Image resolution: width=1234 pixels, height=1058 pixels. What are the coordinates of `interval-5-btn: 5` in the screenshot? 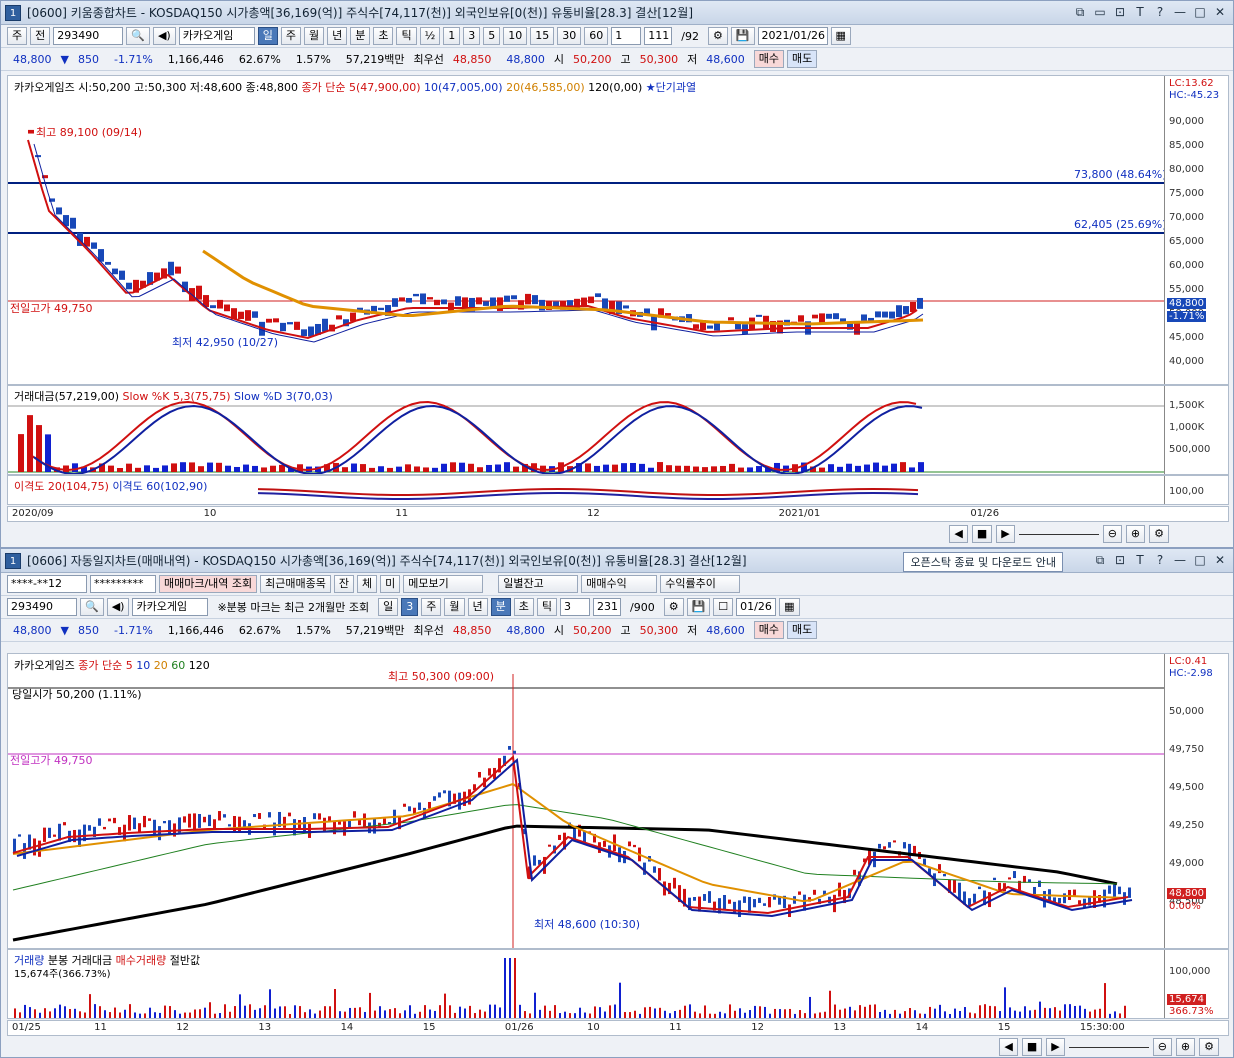 It's located at (492, 36).